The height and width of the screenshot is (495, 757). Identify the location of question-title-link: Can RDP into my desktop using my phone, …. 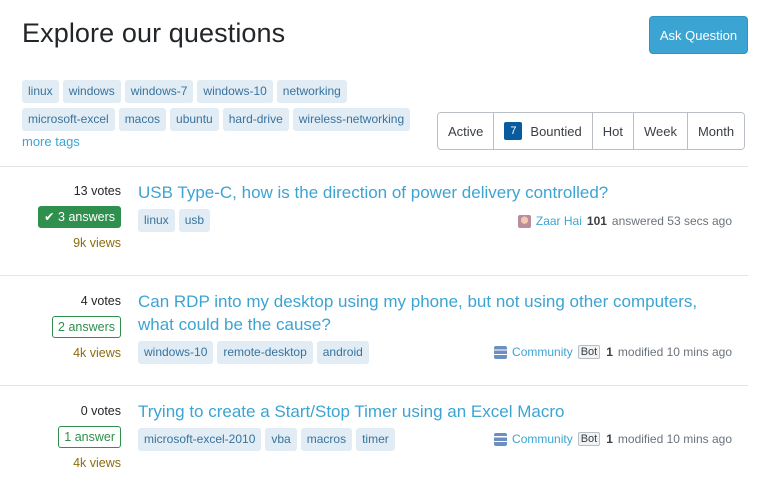
(428, 313).